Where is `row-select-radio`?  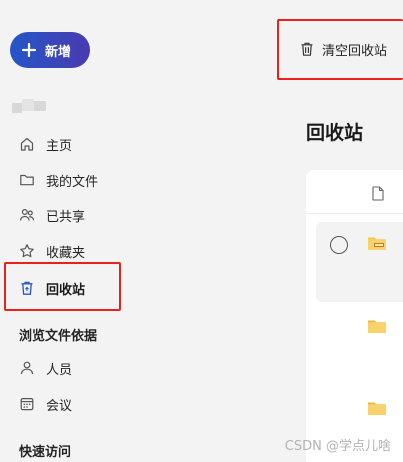
row-select-radio is located at coordinates (339, 245).